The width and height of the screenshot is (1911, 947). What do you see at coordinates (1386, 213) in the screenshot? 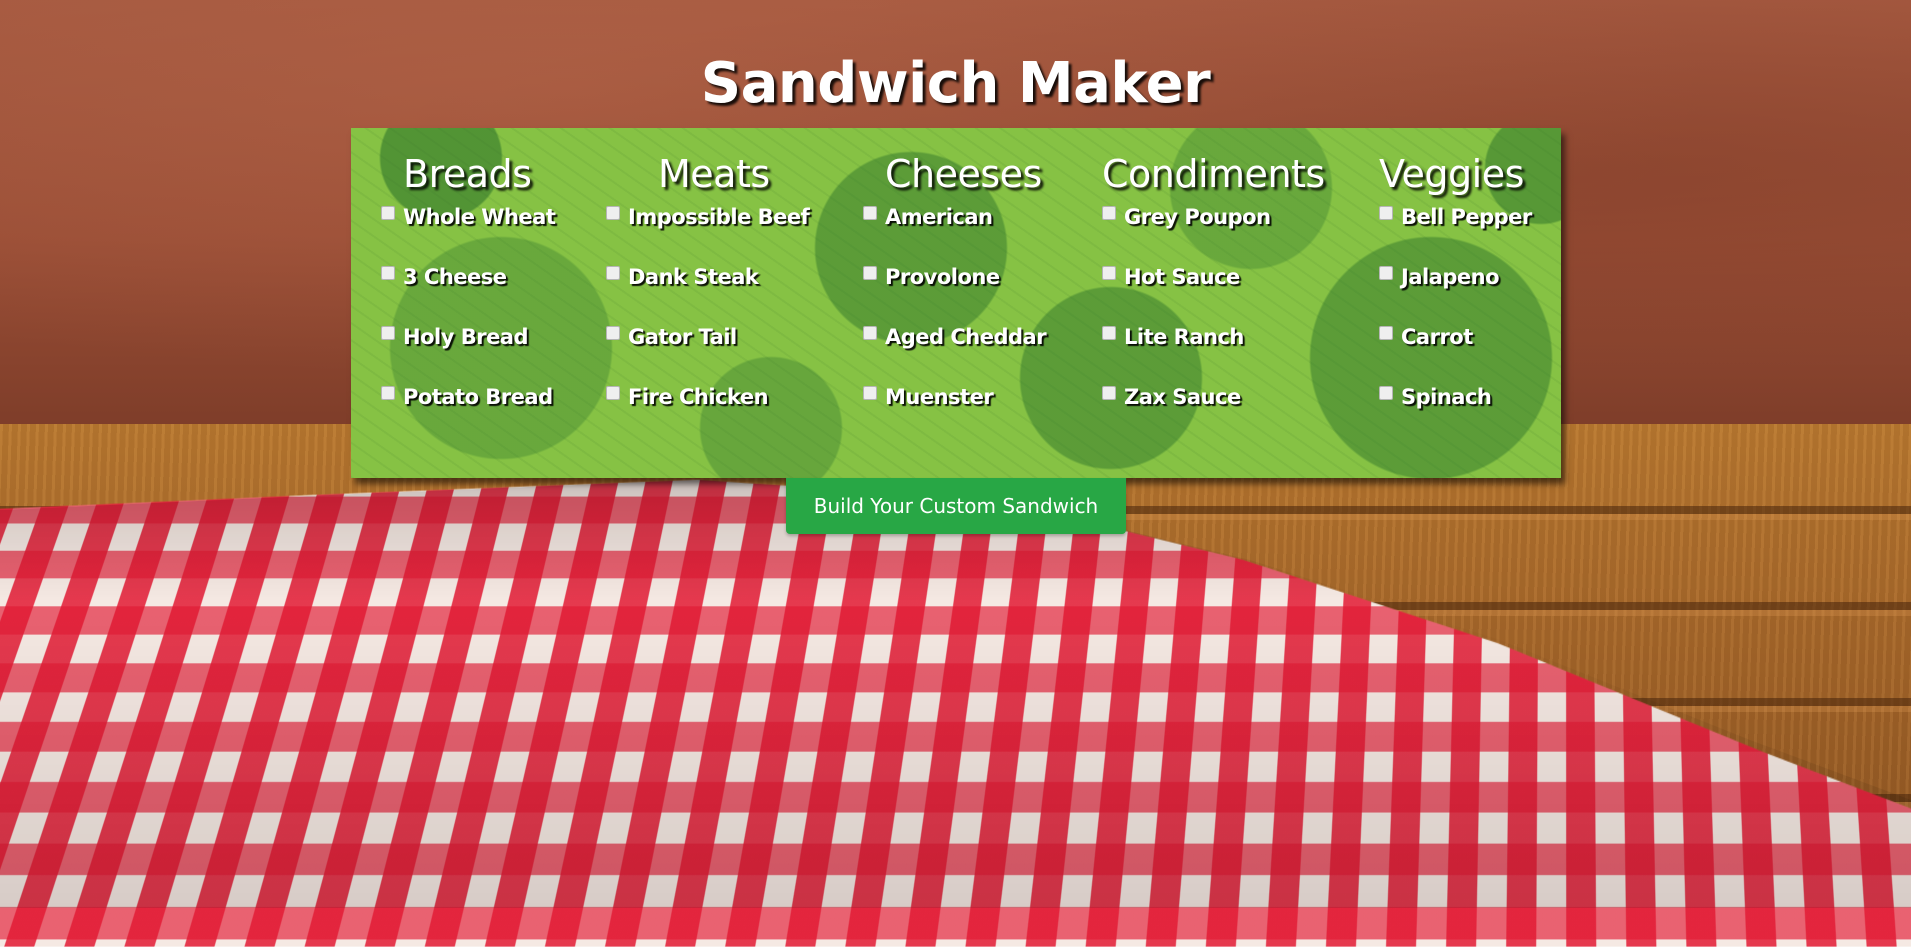
I see `veggie-checkbox-bell-pepper` at bounding box center [1386, 213].